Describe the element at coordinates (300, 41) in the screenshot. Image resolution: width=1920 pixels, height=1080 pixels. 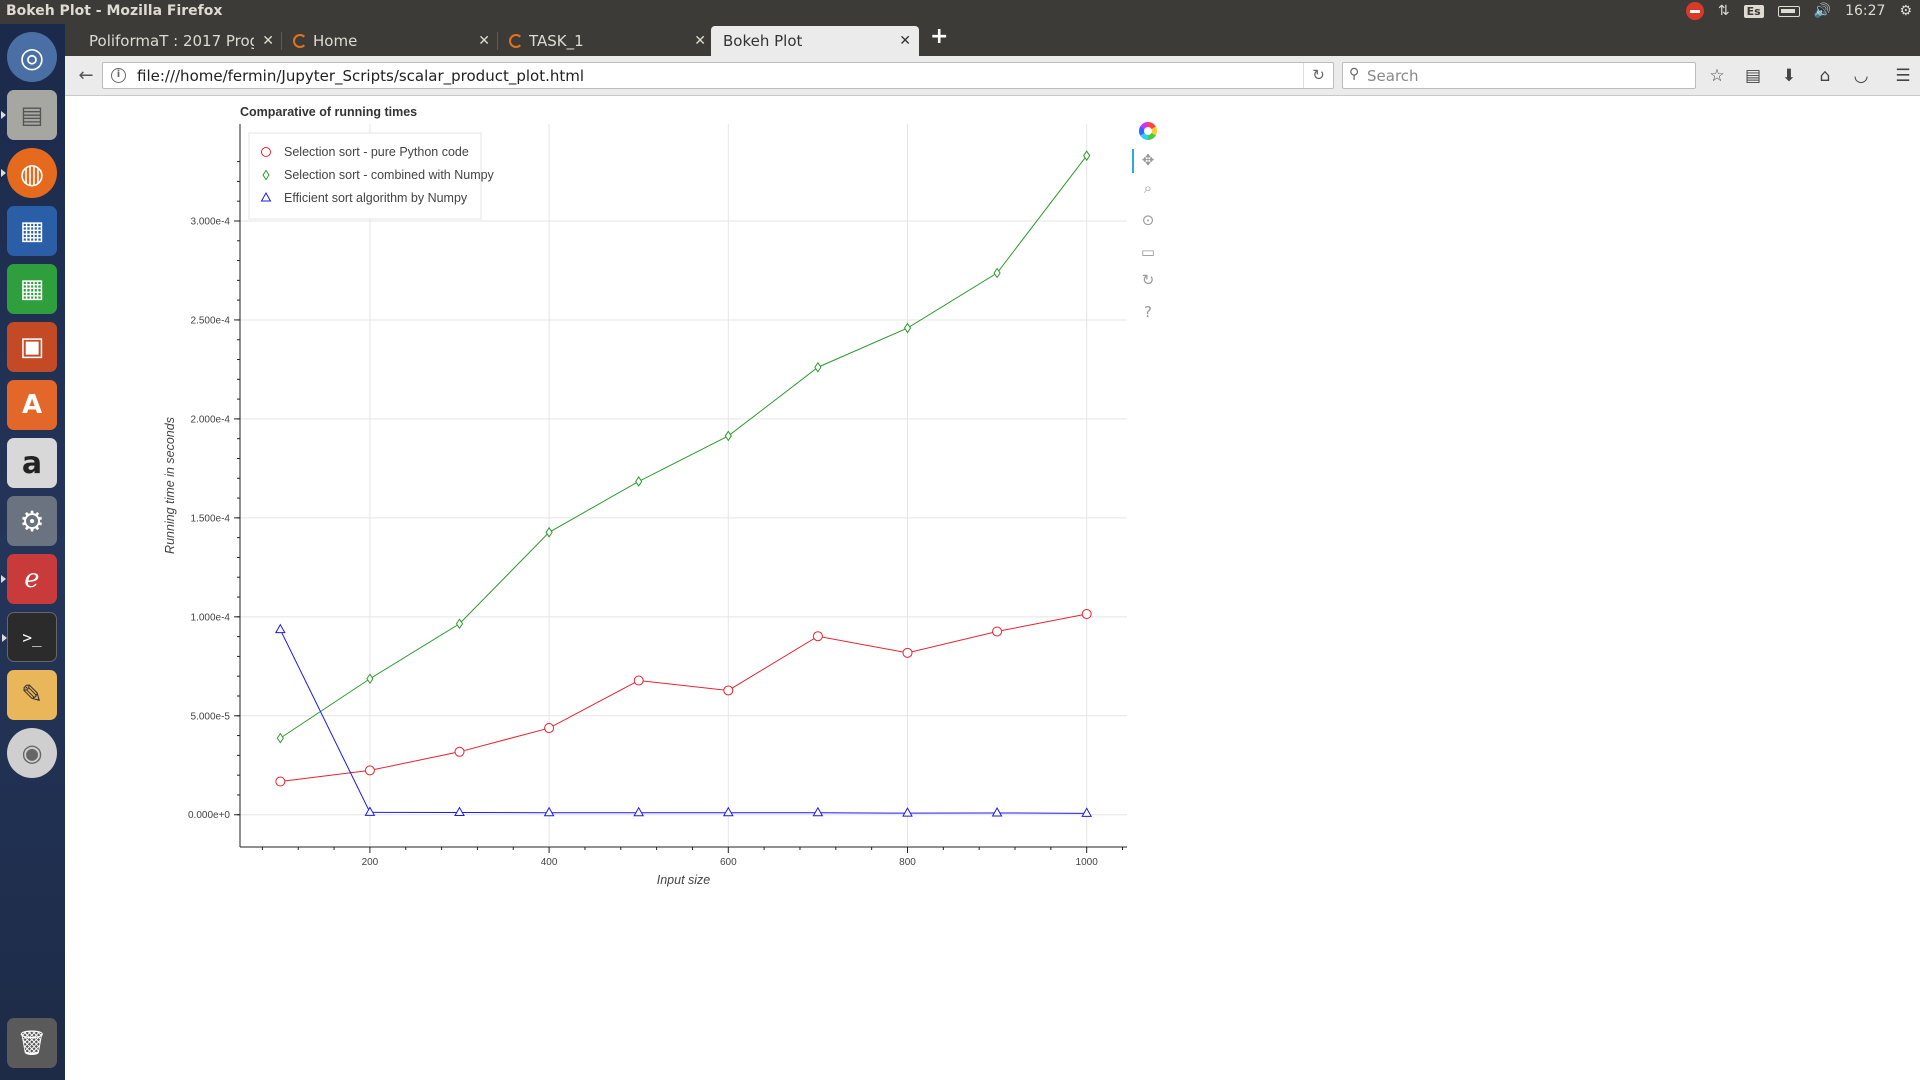
I see `loading-spinner-icon` at that location.